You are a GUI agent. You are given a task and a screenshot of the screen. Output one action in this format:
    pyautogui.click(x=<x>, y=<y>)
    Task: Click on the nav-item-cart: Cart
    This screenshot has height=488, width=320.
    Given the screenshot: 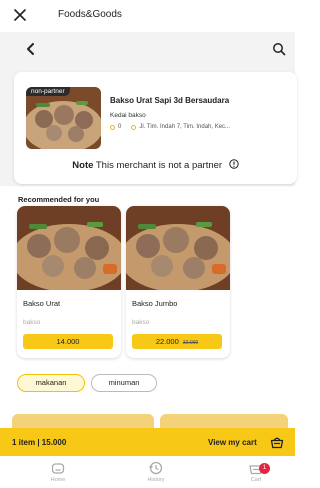 What is the action you would take?
    pyautogui.click(x=256, y=471)
    